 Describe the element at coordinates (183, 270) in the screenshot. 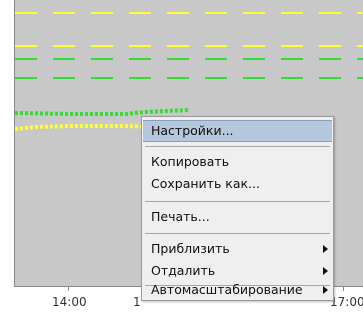

I see `menu-item-label: Отдалить` at that location.